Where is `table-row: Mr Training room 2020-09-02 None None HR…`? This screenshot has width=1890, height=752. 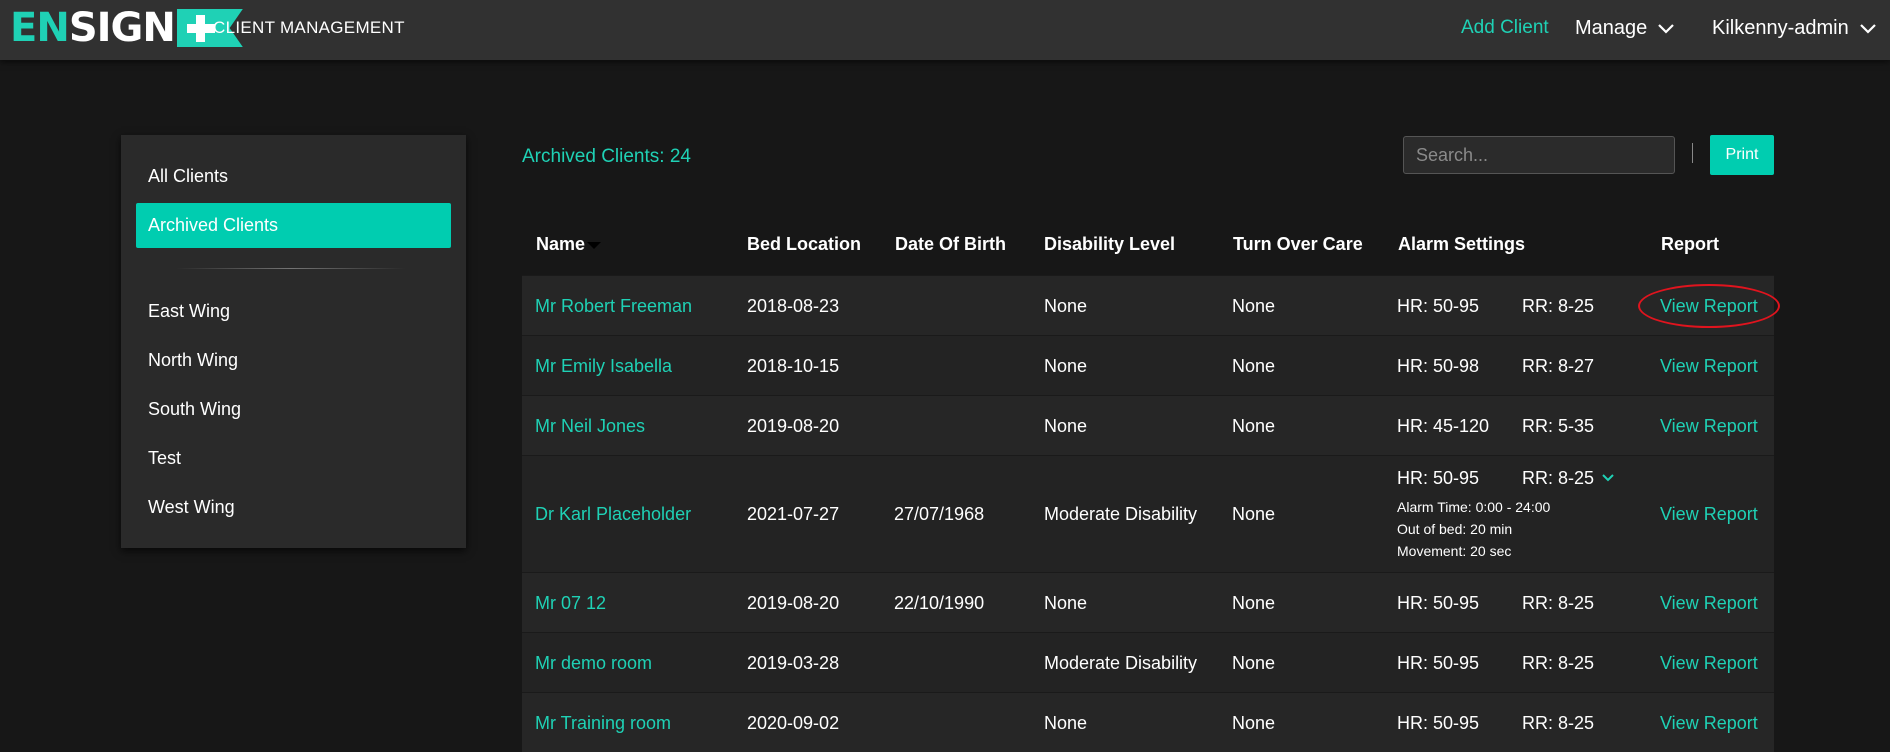
table-row: Mr Training room 2020-09-02 None None HR… is located at coordinates (1148, 722).